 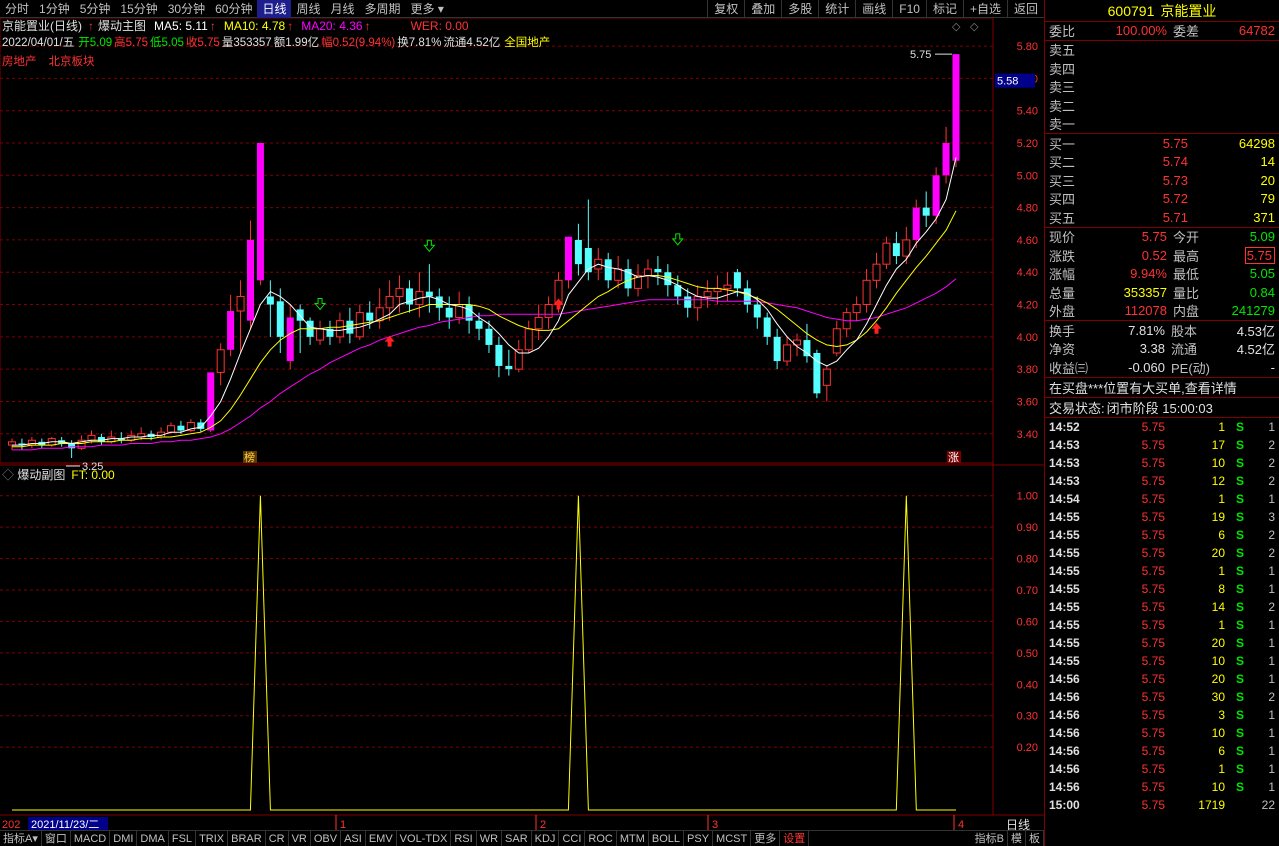 What do you see at coordinates (667, 838) in the screenshot?
I see `indicator-tab-21: BOLL` at bounding box center [667, 838].